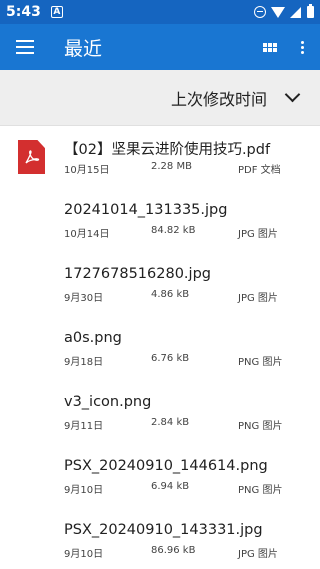 The height and width of the screenshot is (569, 320). I want to click on more-options-icon, so click(302, 47).